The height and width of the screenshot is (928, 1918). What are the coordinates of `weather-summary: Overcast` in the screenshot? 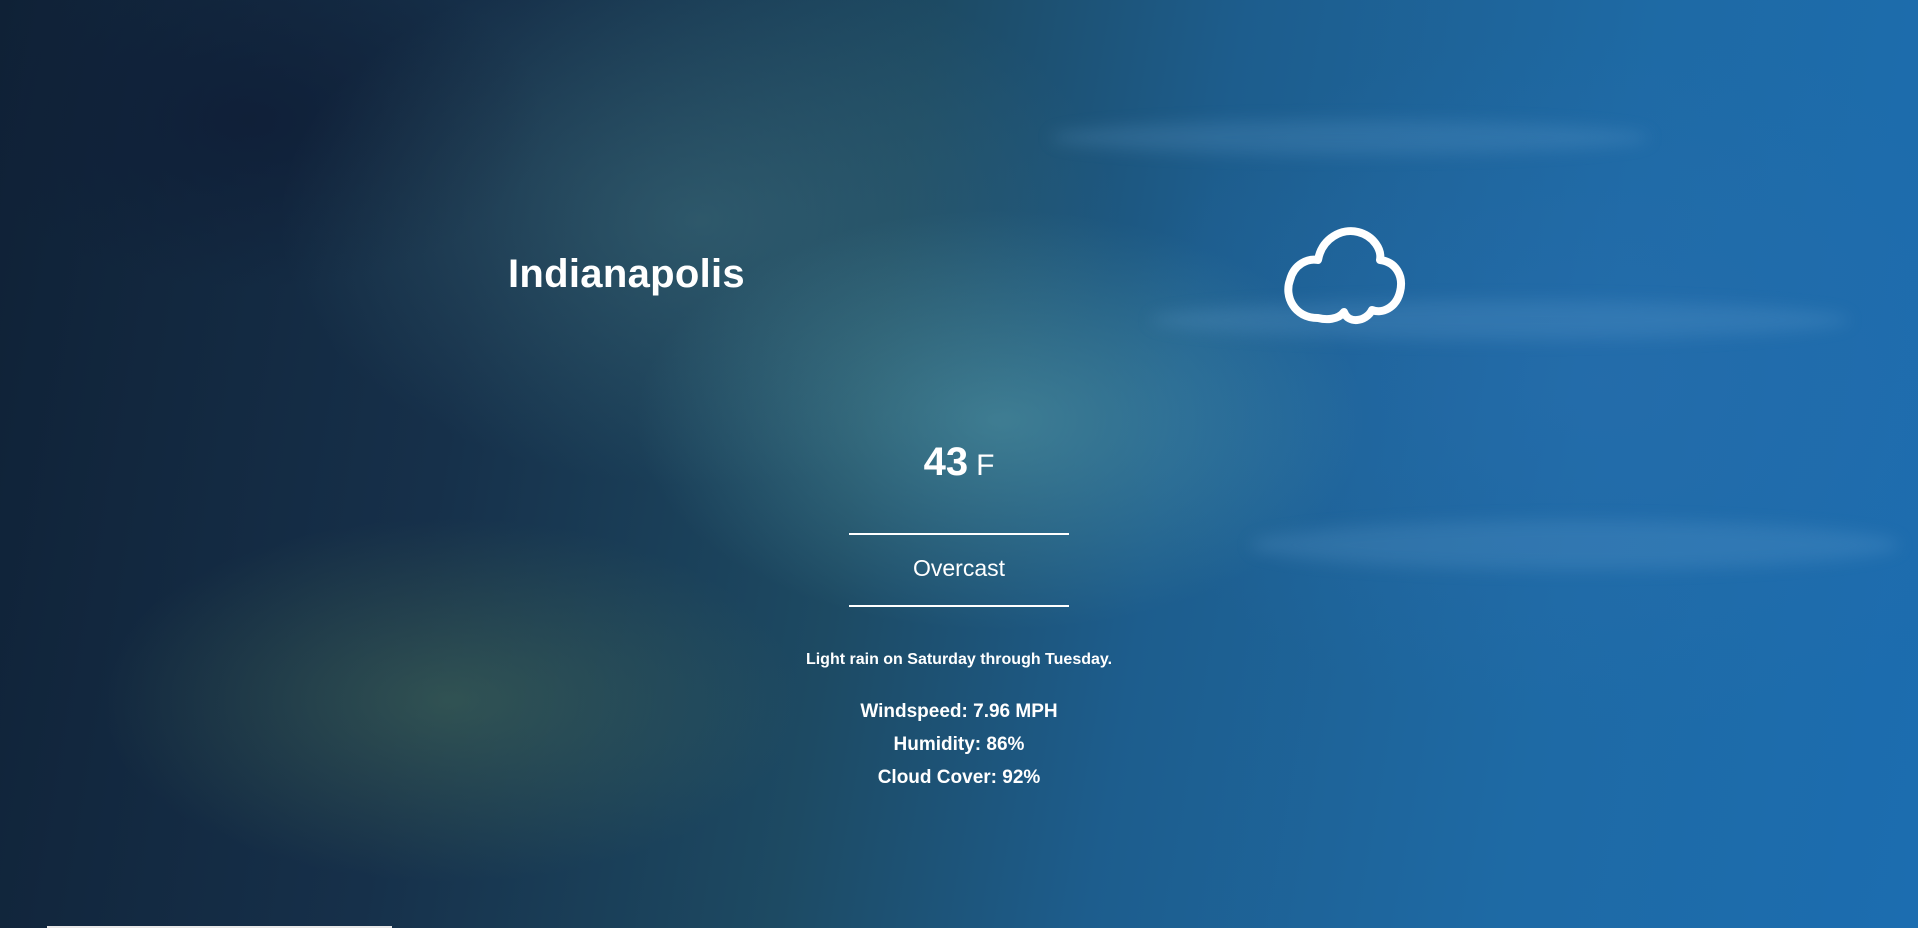 It's located at (959, 568).